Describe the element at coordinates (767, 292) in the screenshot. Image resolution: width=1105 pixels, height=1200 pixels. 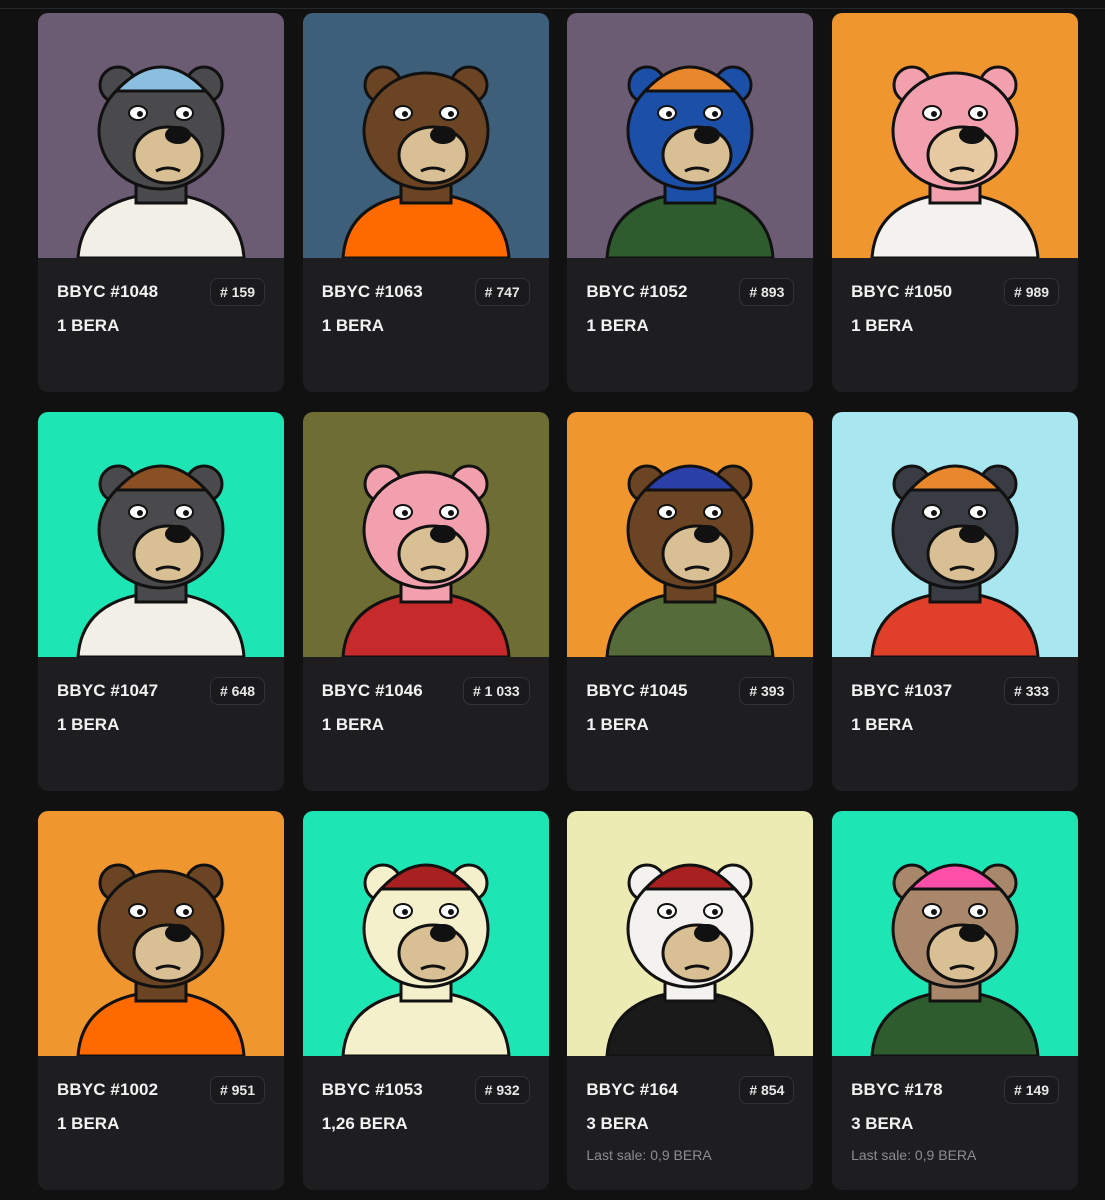
I see `rarity-rank-badge: # 893` at that location.